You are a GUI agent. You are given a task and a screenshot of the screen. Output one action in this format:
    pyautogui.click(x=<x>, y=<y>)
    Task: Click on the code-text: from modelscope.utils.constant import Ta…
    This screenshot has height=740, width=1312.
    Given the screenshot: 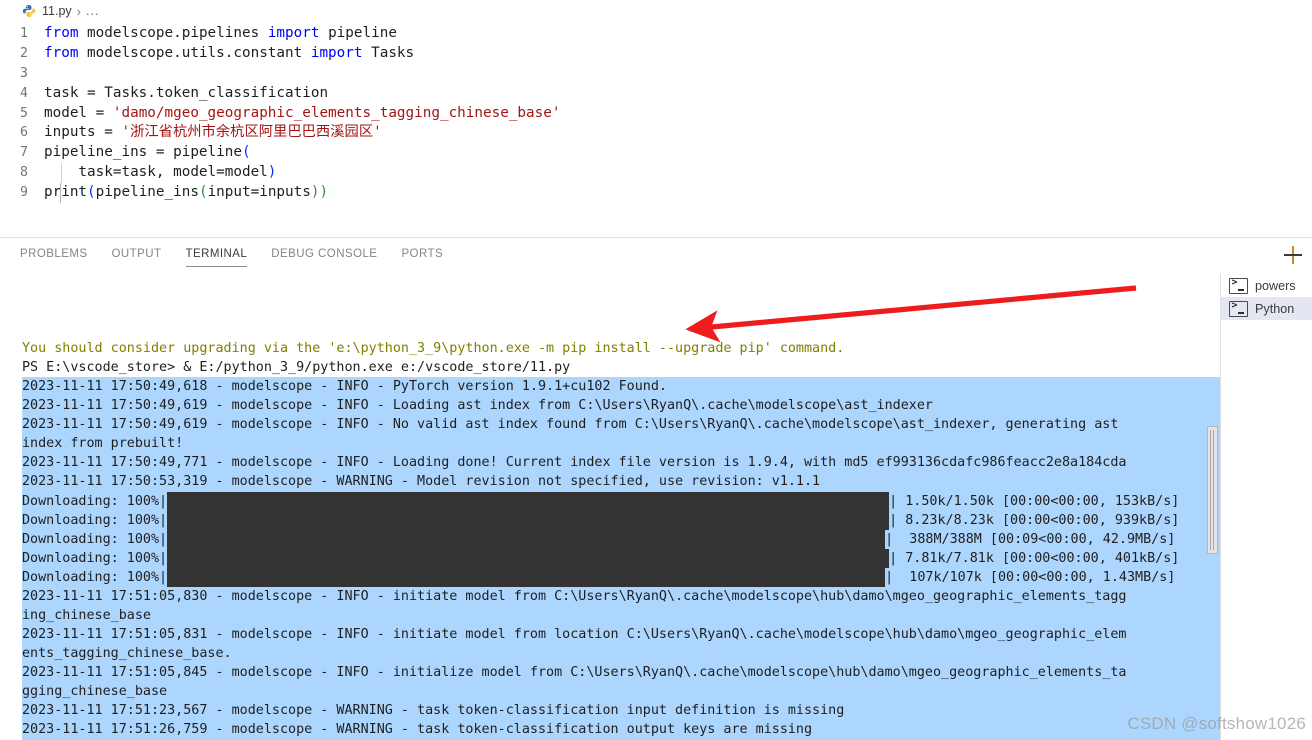 What is the action you would take?
    pyautogui.click(x=229, y=54)
    